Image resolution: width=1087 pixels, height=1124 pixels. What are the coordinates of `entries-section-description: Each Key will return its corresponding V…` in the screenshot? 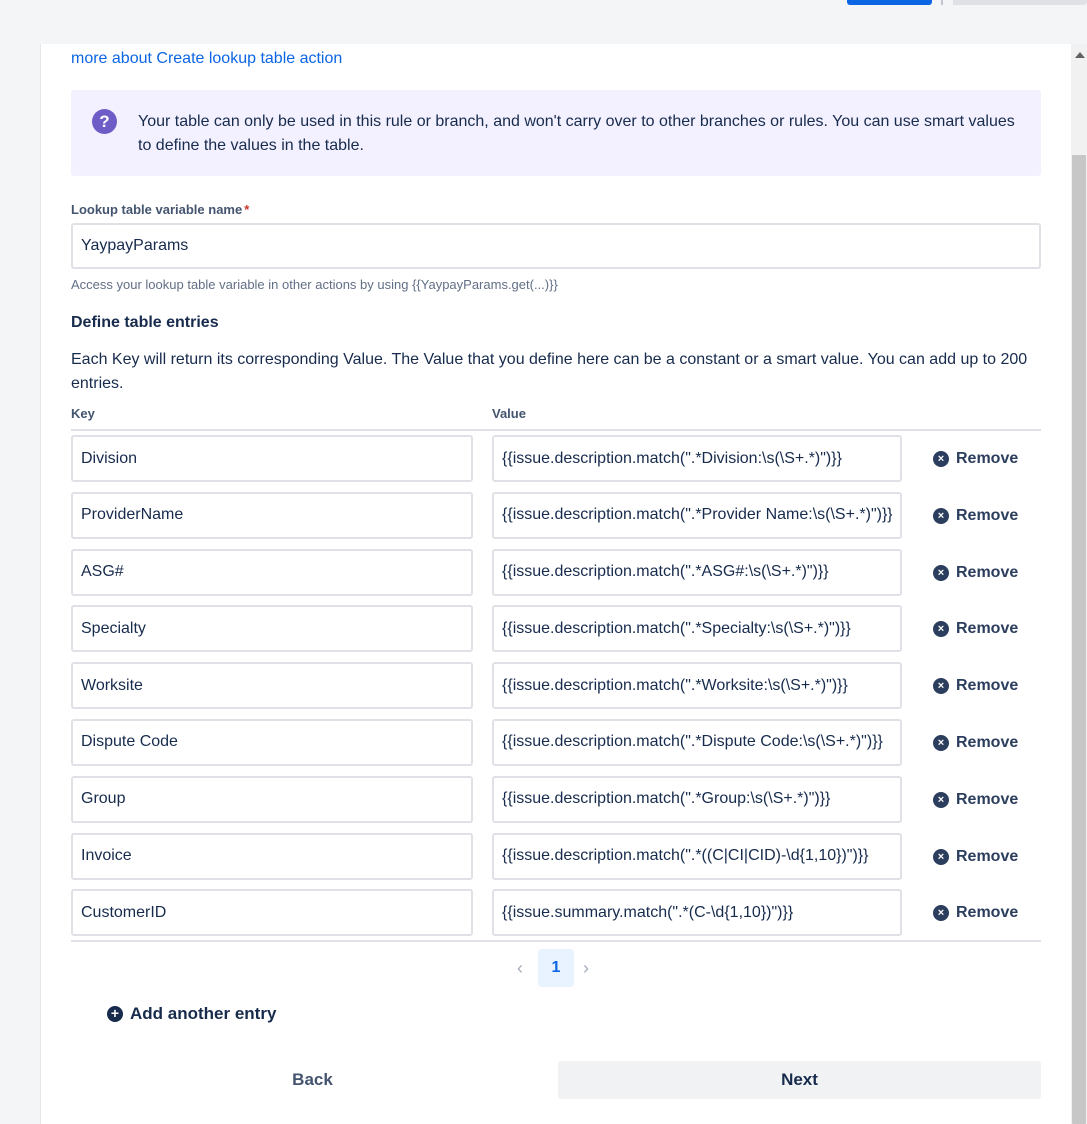 It's located at (549, 371).